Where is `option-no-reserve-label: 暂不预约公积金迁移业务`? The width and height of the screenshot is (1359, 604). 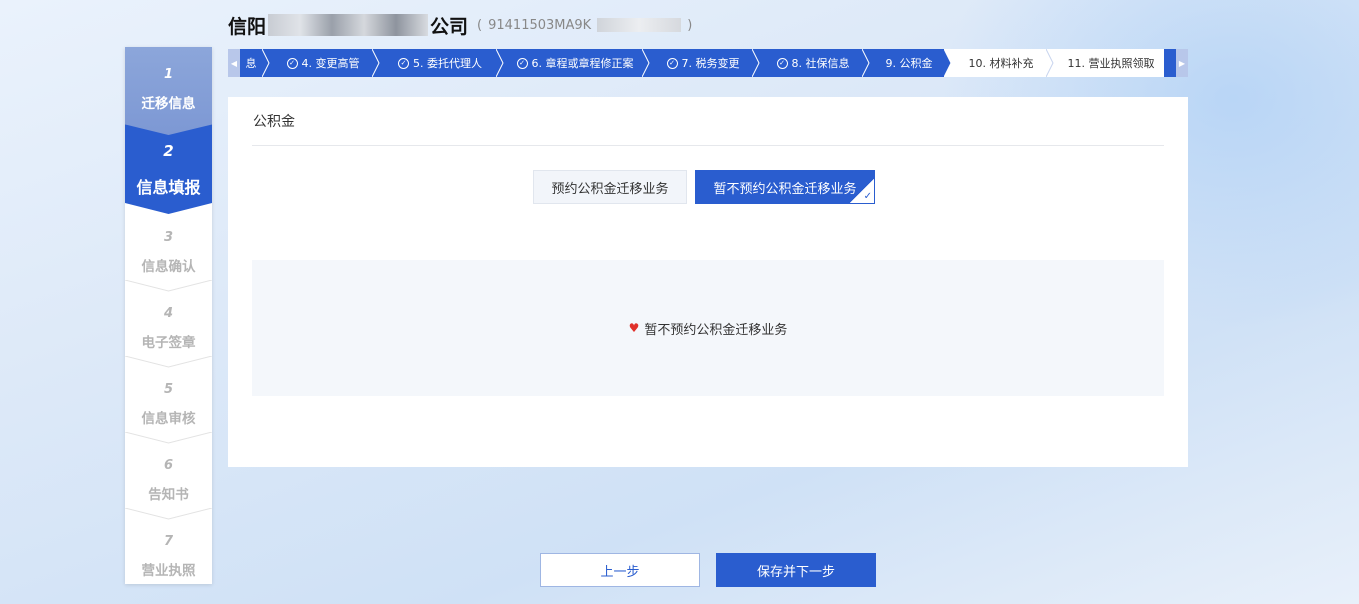 option-no-reserve-label: 暂不预约公积金迁移业务 is located at coordinates (785, 189).